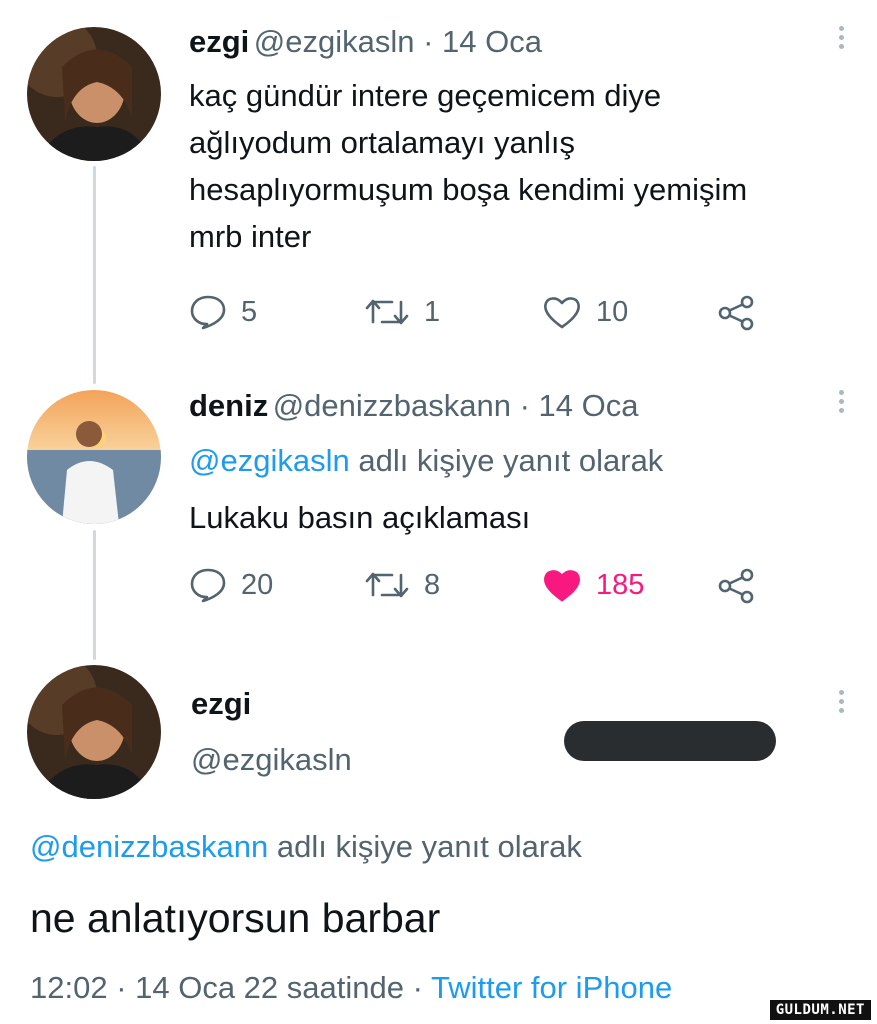 Image resolution: width=877 pixels, height=1024 pixels. I want to click on retweet-count: 1, so click(432, 311).